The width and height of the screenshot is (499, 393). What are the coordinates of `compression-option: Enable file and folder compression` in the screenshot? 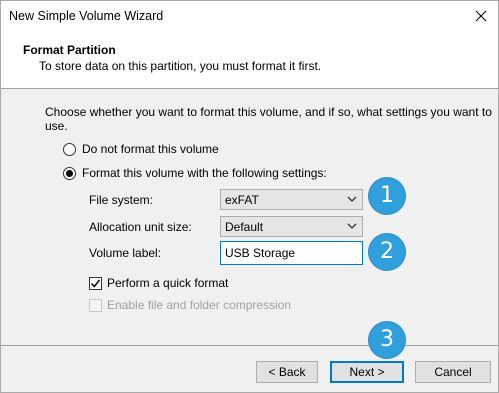 It's located at (190, 305).